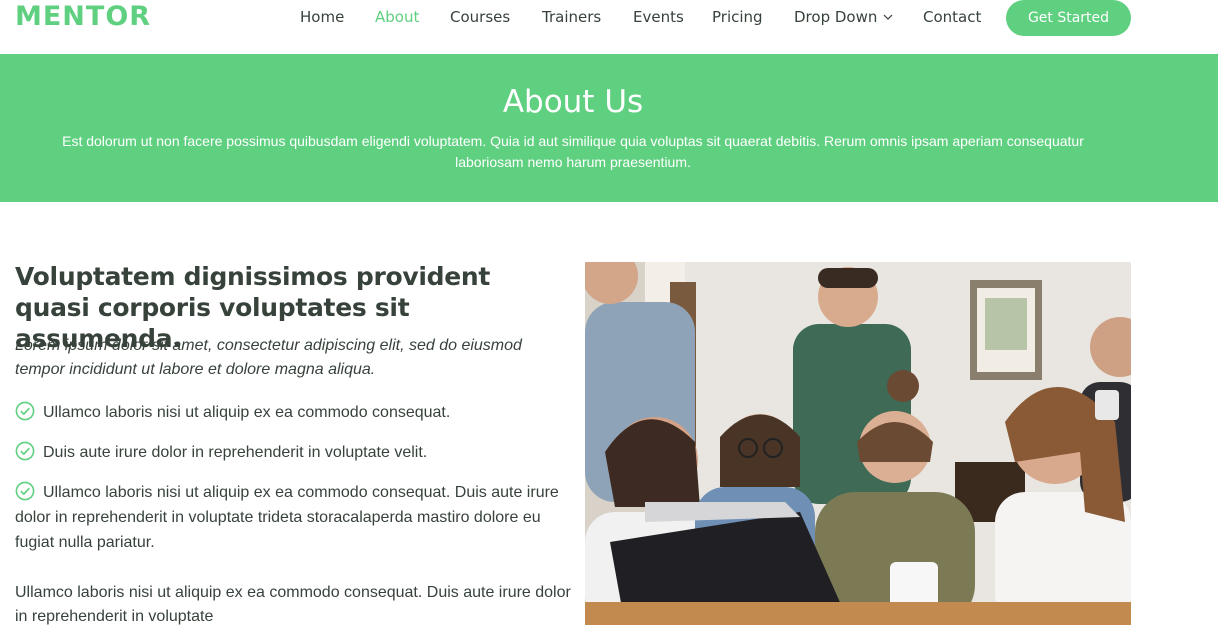  What do you see at coordinates (1068, 18) in the screenshot?
I see `get-started-button: Get Started` at bounding box center [1068, 18].